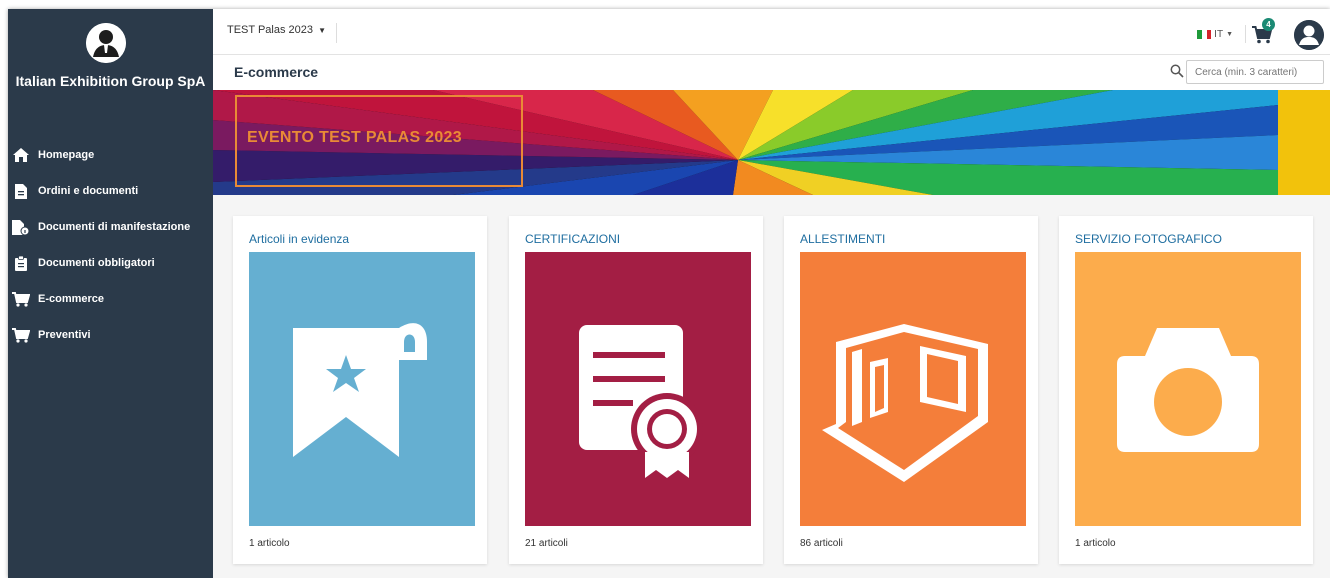 This screenshot has height=578, width=1330. Describe the element at coordinates (1265, 31) in the screenshot. I see `cart-button: 4` at that location.